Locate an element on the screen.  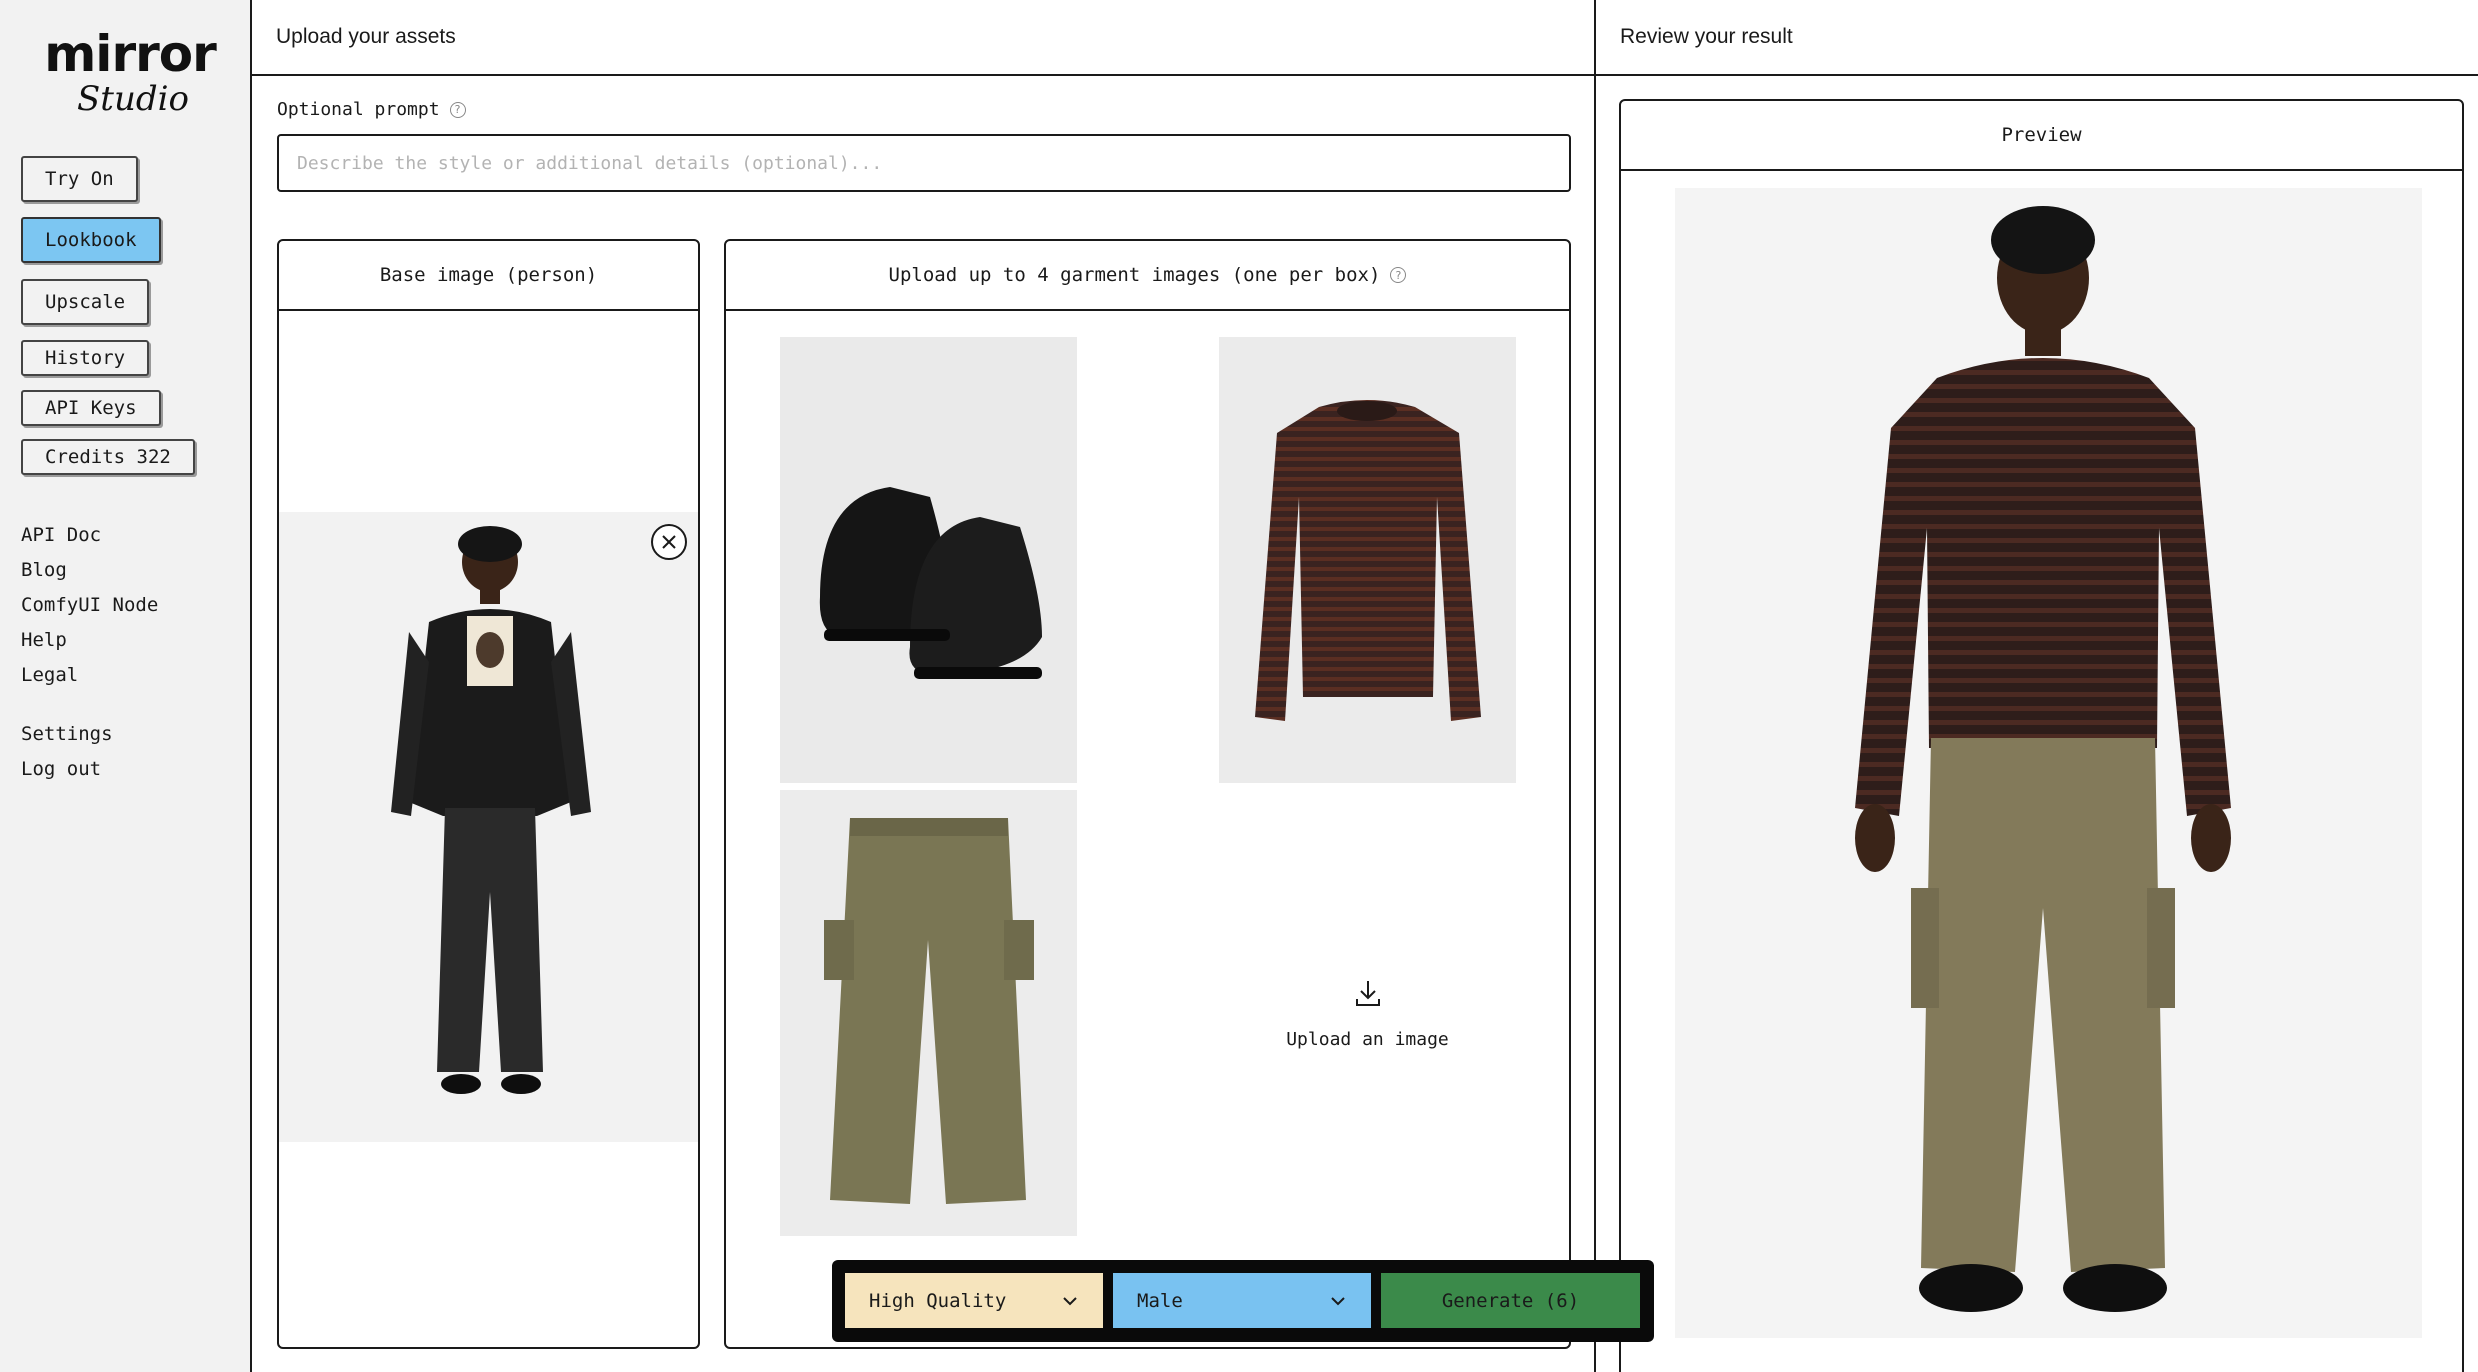
brand-name: mirror is located at coordinates (130, 54).